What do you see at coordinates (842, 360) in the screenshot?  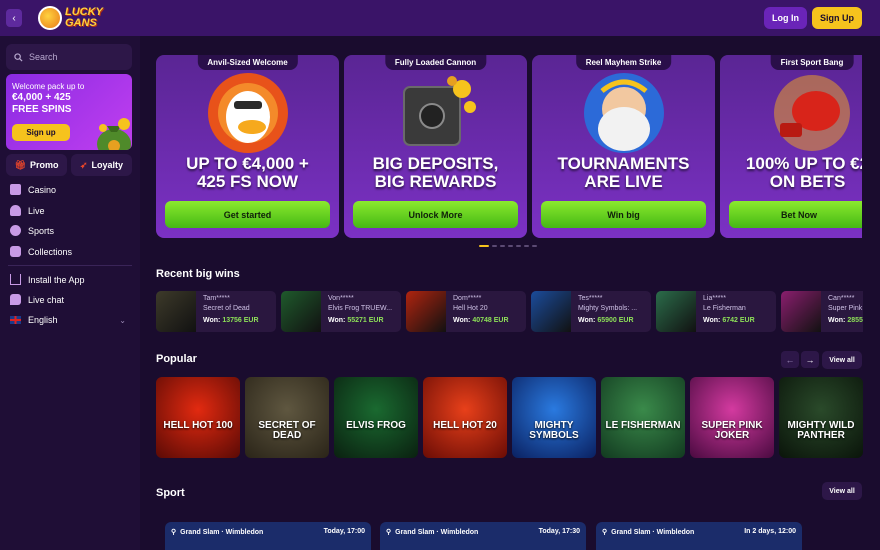 I see `popular-view-all-button: View all` at bounding box center [842, 360].